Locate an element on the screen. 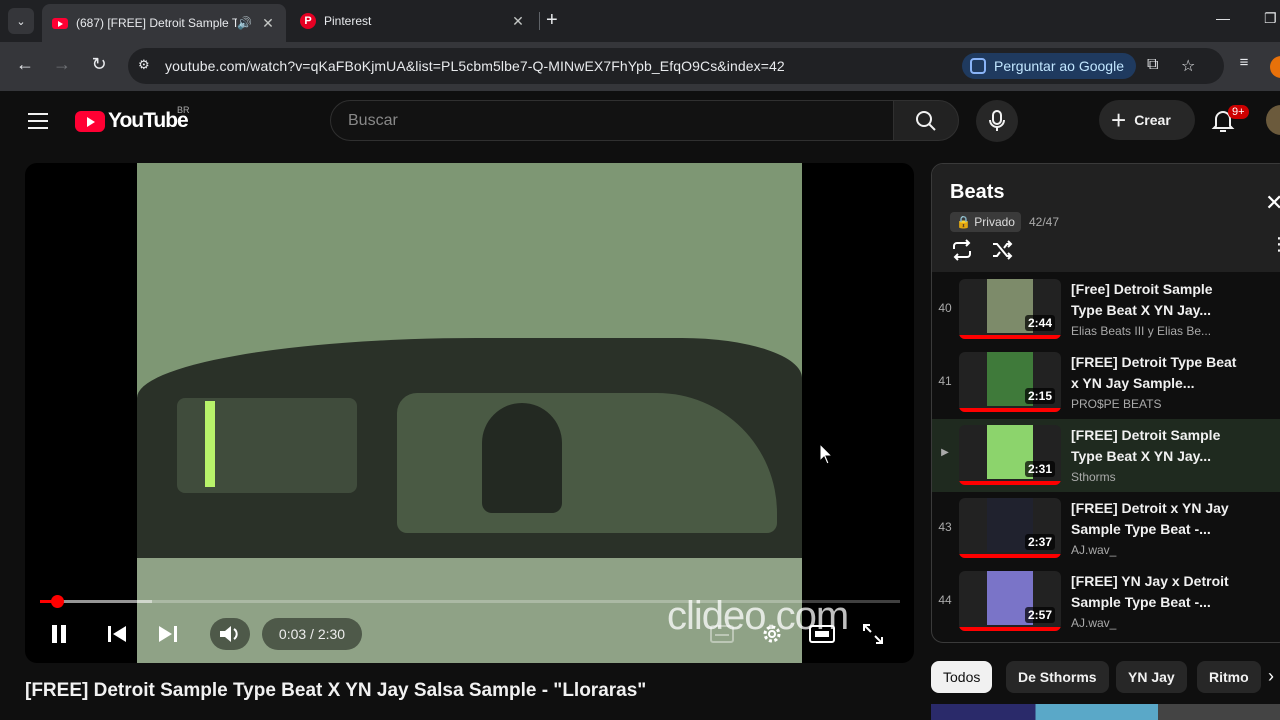 Image resolution: width=1280 pixels, height=720 pixels. create-button: + Crear is located at coordinates (1147, 120).